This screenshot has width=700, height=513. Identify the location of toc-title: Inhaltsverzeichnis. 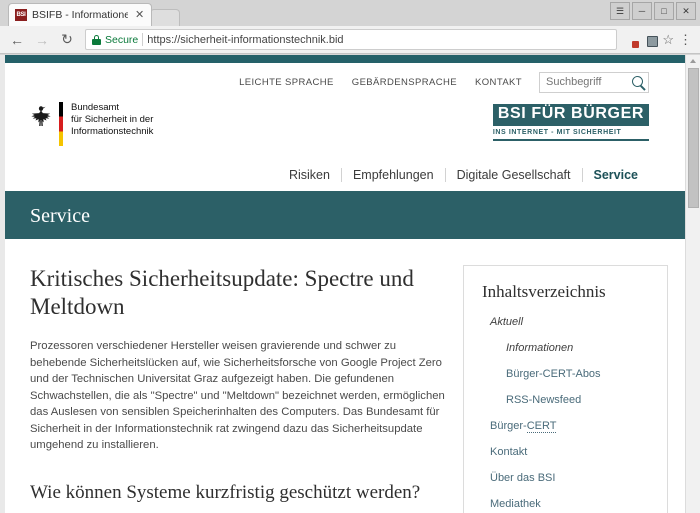
(544, 291).